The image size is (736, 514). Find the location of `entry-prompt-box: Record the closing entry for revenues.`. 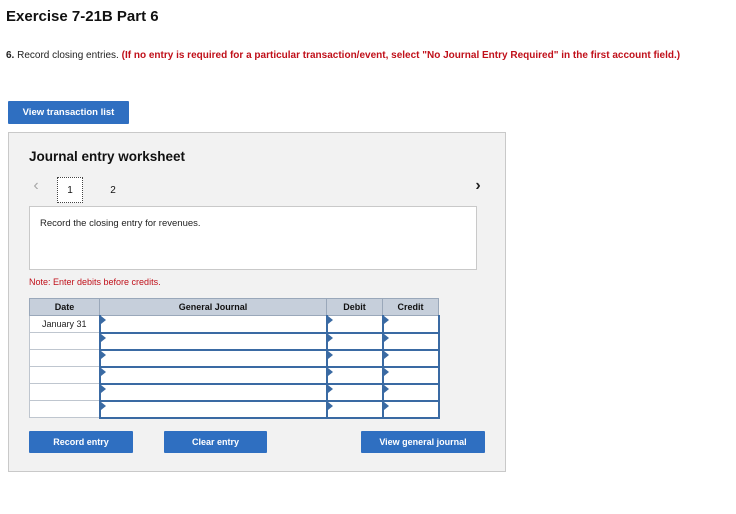

entry-prompt-box: Record the closing entry for revenues. is located at coordinates (253, 238).